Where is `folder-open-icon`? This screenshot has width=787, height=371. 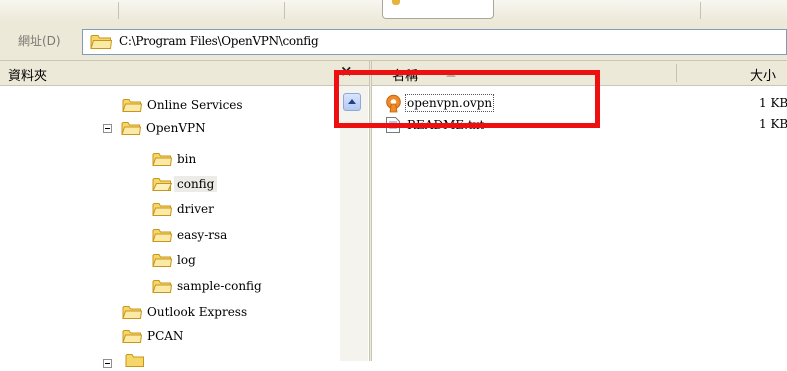 folder-open-icon is located at coordinates (162, 184).